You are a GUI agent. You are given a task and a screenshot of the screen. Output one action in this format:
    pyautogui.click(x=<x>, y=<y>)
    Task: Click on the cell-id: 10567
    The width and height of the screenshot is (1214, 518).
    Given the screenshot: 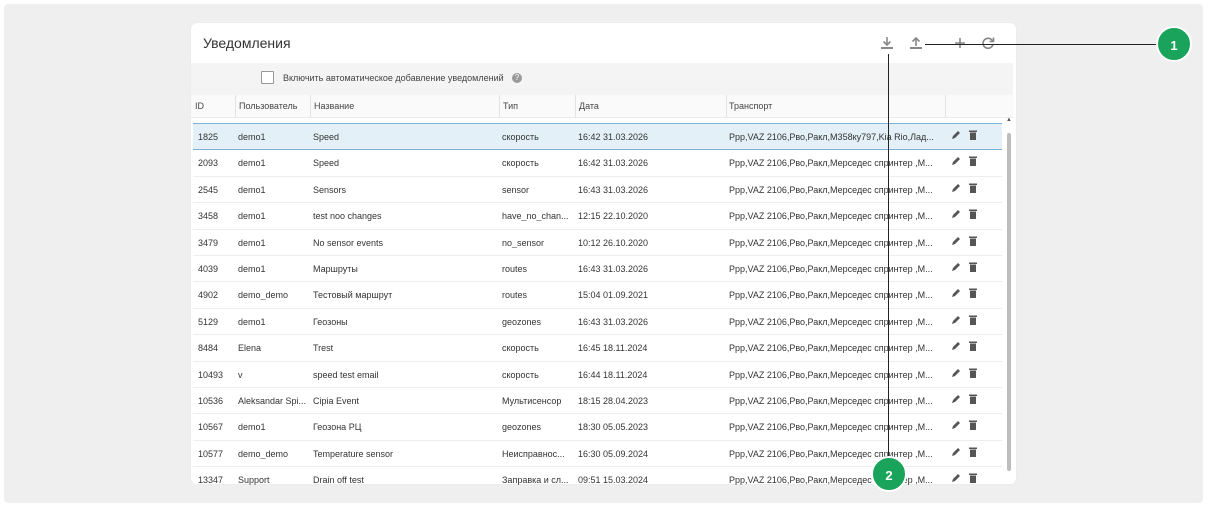 What is the action you would take?
    pyautogui.click(x=211, y=427)
    